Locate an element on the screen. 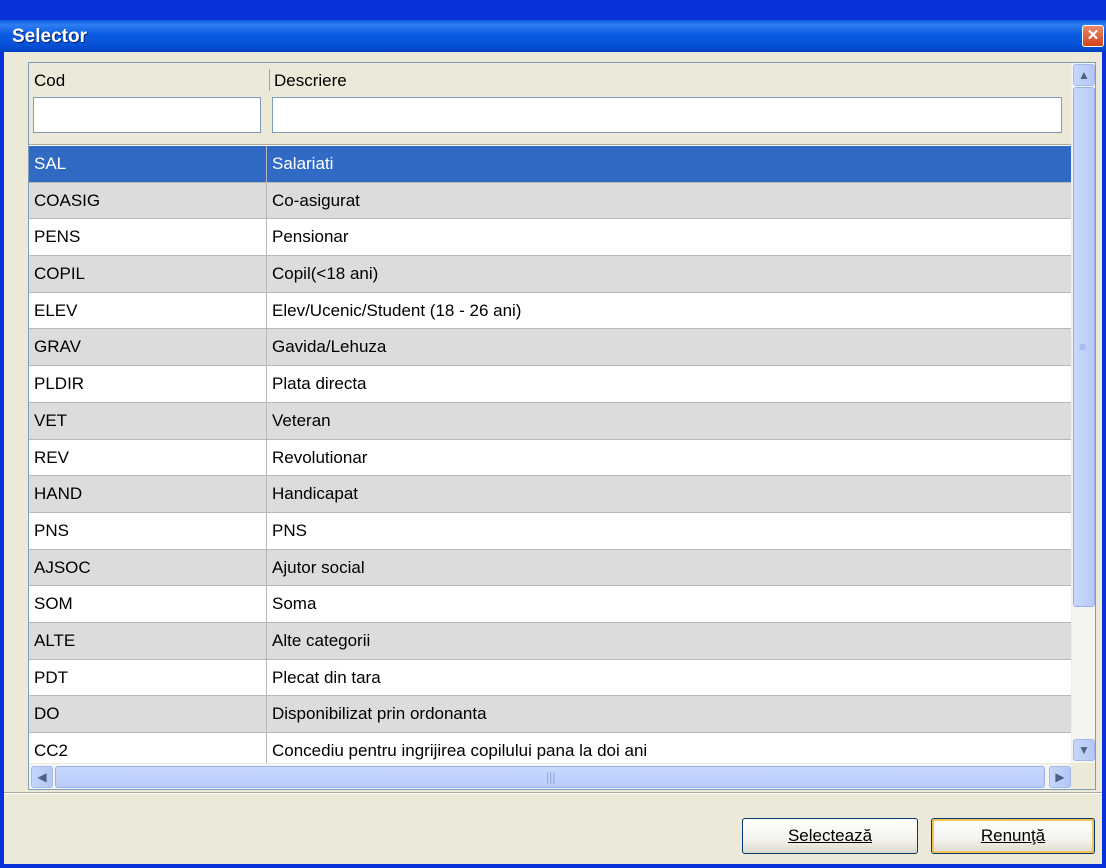 The height and width of the screenshot is (868, 1106). grip-icon: ≡ is located at coordinates (1083, 347).